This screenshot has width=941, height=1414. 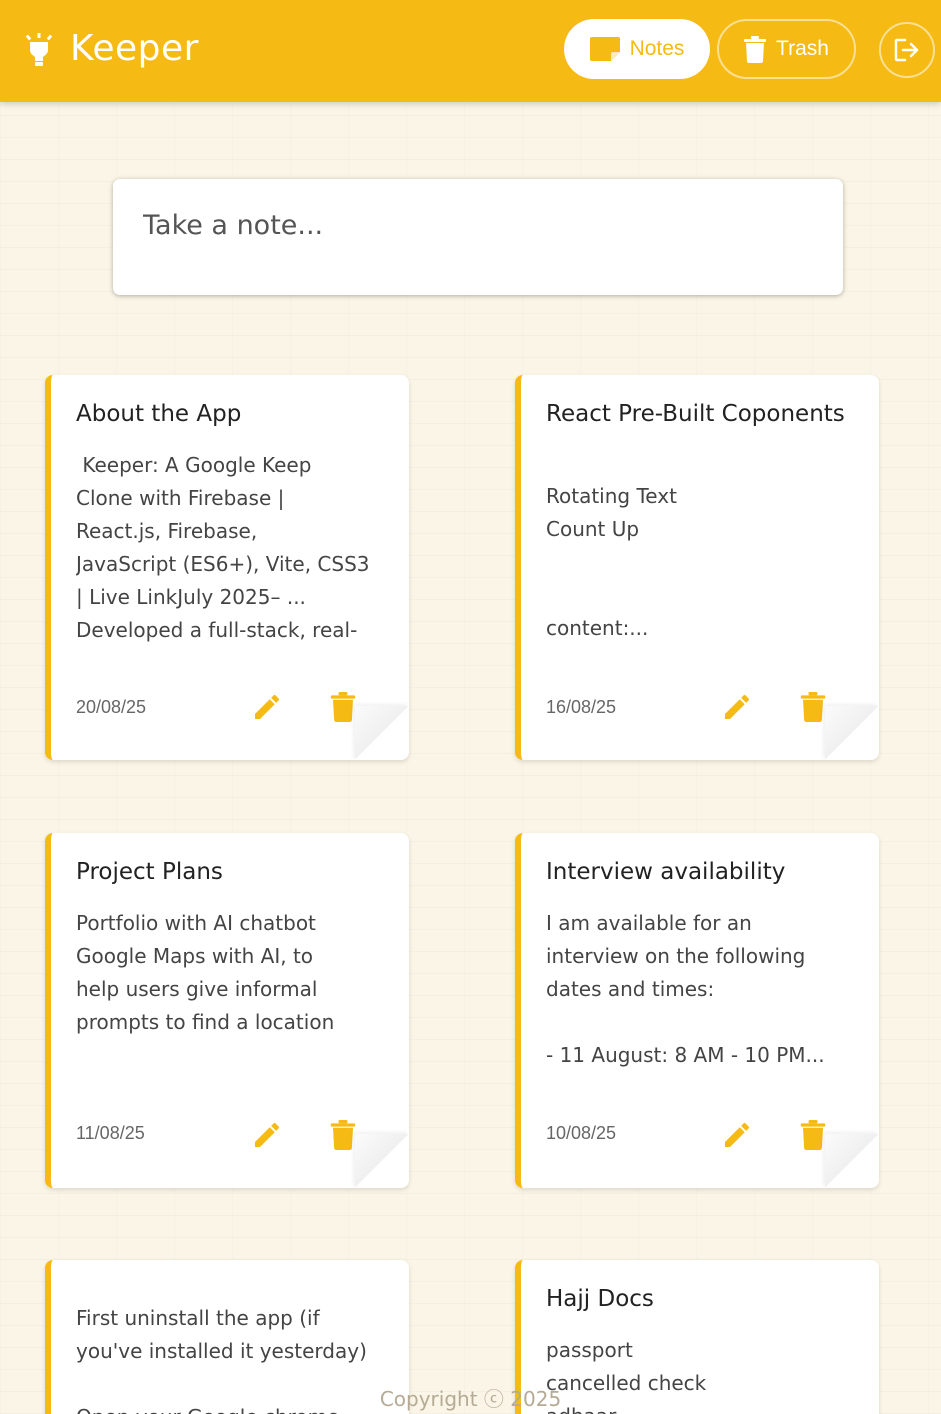 I want to click on trash-nav-label: Trash, so click(x=802, y=48).